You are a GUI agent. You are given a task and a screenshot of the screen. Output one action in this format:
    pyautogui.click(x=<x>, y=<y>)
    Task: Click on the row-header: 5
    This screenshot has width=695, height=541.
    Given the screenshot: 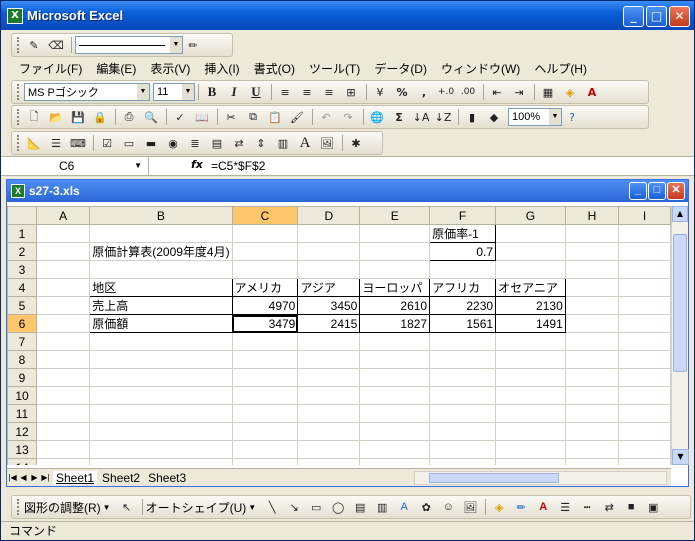 What is the action you would take?
    pyautogui.click(x=22, y=305)
    